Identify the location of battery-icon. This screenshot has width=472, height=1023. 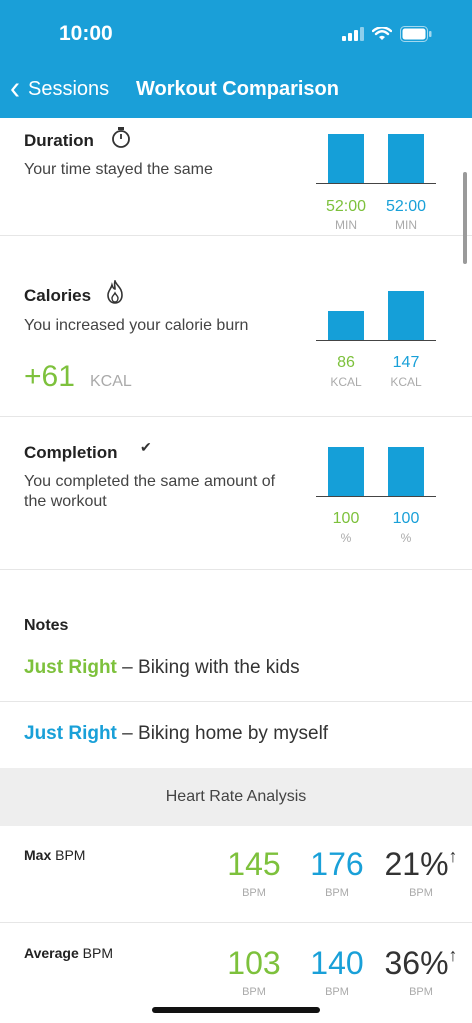
(416, 34).